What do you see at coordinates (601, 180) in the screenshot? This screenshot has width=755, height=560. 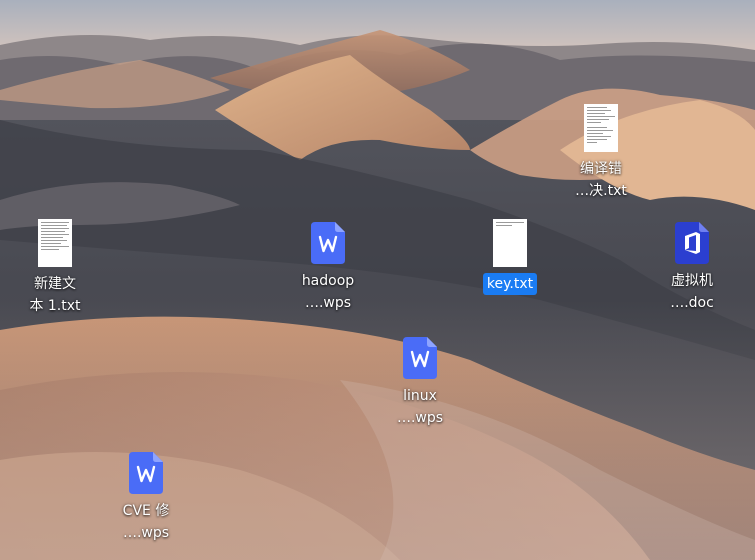 I see `icon-label: 编译错 …决.txt` at bounding box center [601, 180].